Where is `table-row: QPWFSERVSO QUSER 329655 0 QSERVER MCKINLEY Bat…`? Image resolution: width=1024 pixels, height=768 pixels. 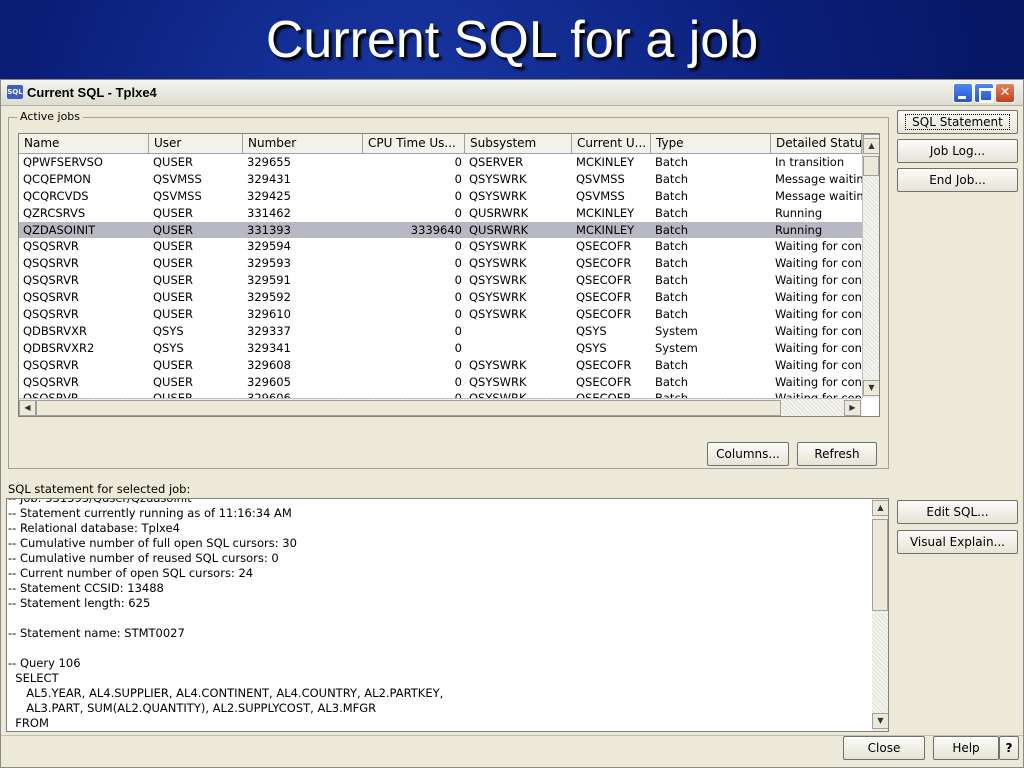 table-row: QPWFSERVSO QUSER 329655 0 QSERVER MCKINLEY Bat… is located at coordinates (440, 162).